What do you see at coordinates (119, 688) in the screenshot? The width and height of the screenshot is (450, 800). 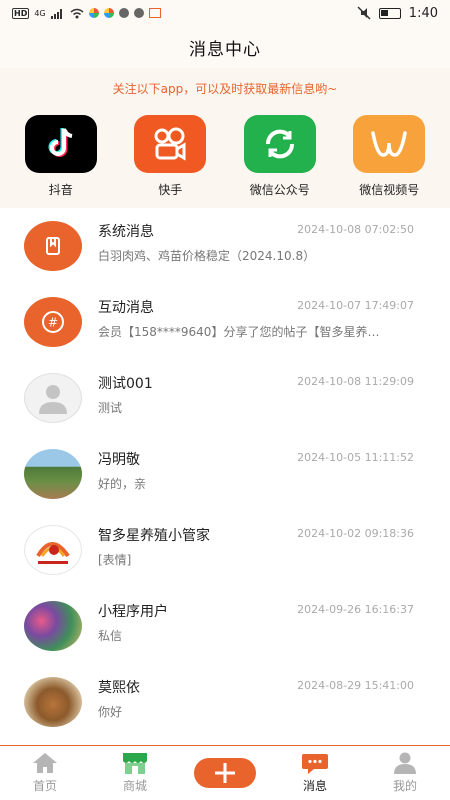 I see `message-sender: 莫熙依` at bounding box center [119, 688].